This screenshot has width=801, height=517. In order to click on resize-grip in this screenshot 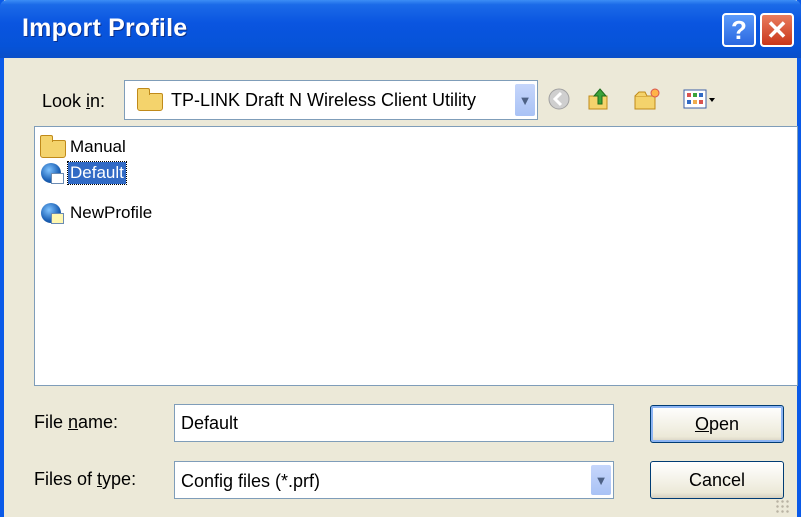, I will do `click(782, 506)`.